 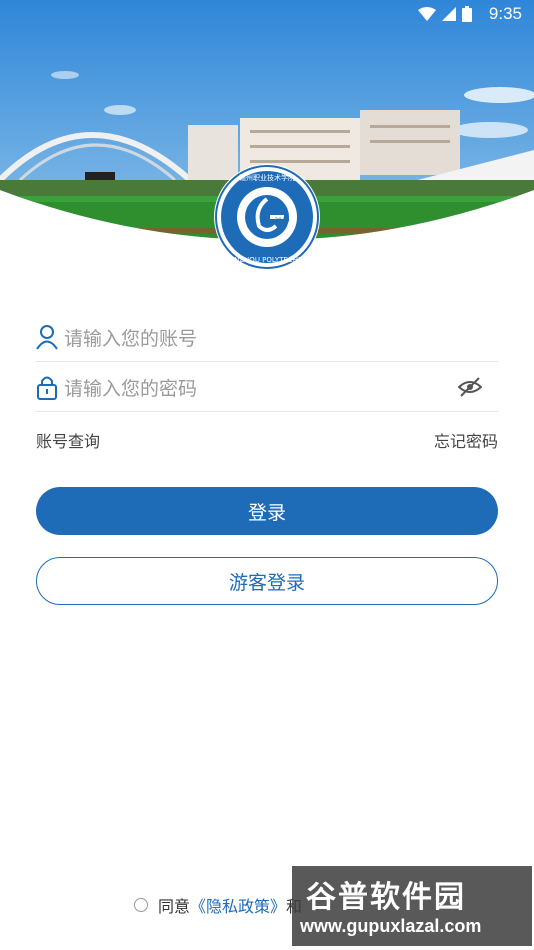 I want to click on agreement-prefix: 同意, so click(x=174, y=906).